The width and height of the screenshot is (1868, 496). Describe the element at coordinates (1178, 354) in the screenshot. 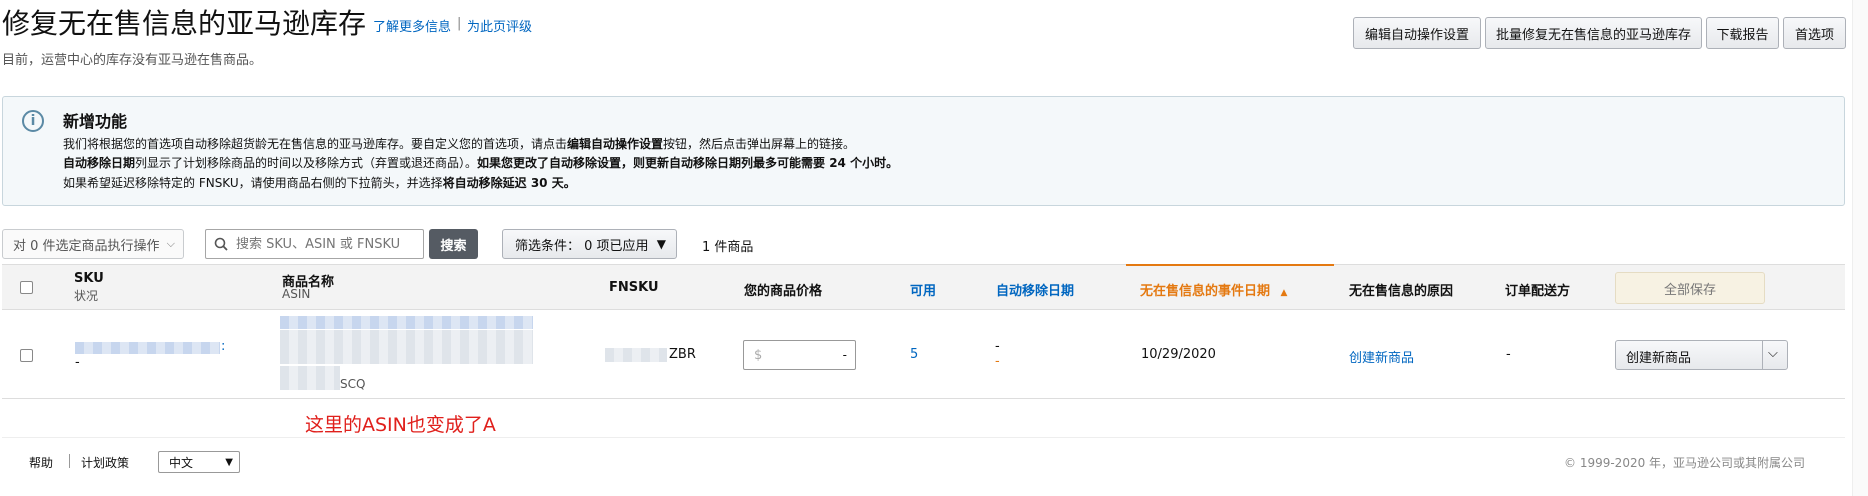

I see `event-date-value: 10/29/2020` at that location.